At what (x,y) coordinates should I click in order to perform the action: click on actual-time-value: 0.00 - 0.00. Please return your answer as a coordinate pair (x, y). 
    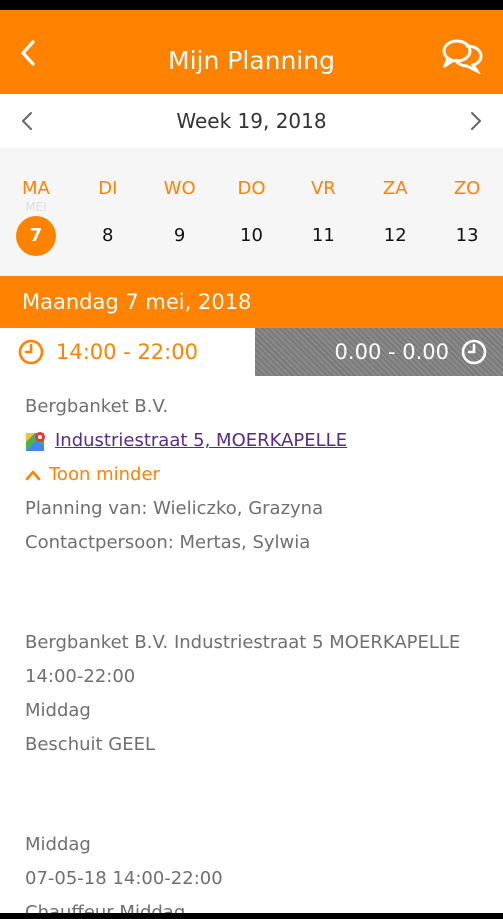
    Looking at the image, I should click on (391, 352).